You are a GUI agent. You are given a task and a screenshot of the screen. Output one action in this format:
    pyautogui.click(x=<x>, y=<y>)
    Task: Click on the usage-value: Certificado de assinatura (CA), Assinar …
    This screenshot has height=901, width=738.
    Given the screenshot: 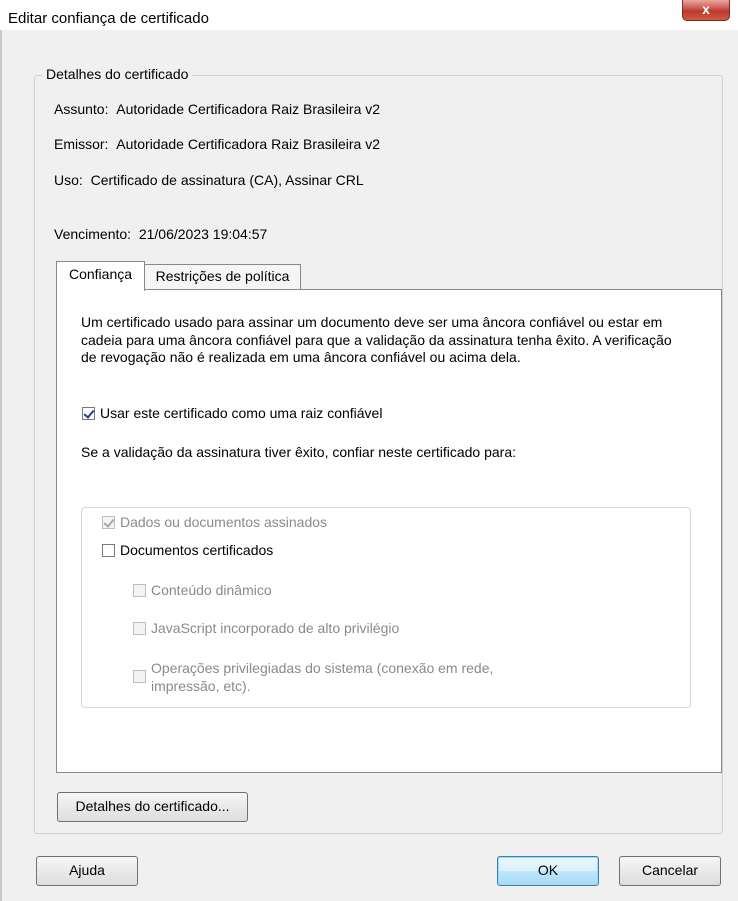 What is the action you would take?
    pyautogui.click(x=227, y=180)
    